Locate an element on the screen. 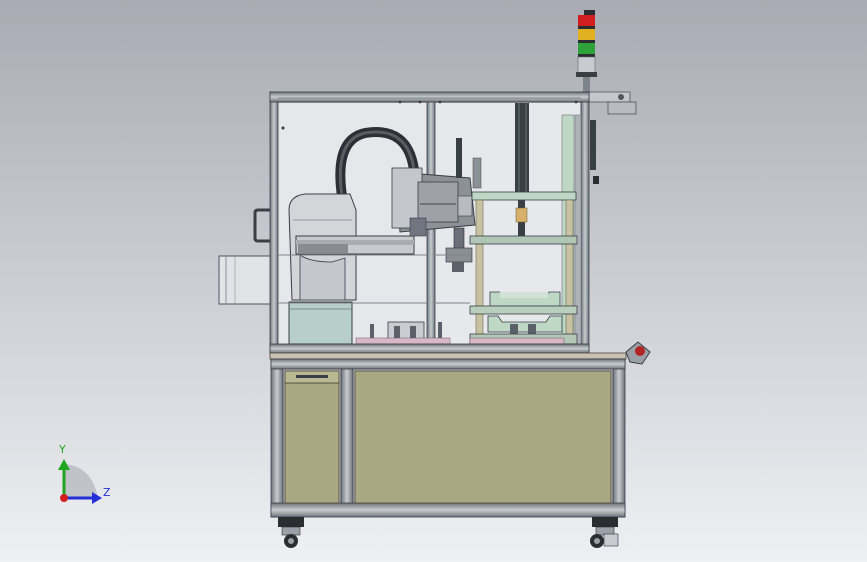 This screenshot has width=867, height=562. robot-pedestal is located at coordinates (320, 323).